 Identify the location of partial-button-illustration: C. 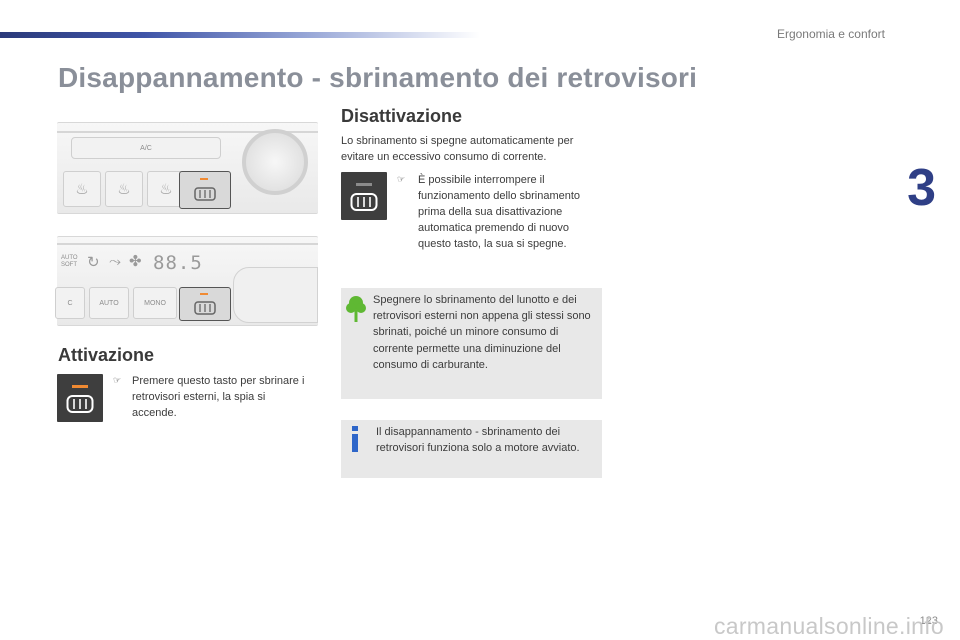
(70, 303).